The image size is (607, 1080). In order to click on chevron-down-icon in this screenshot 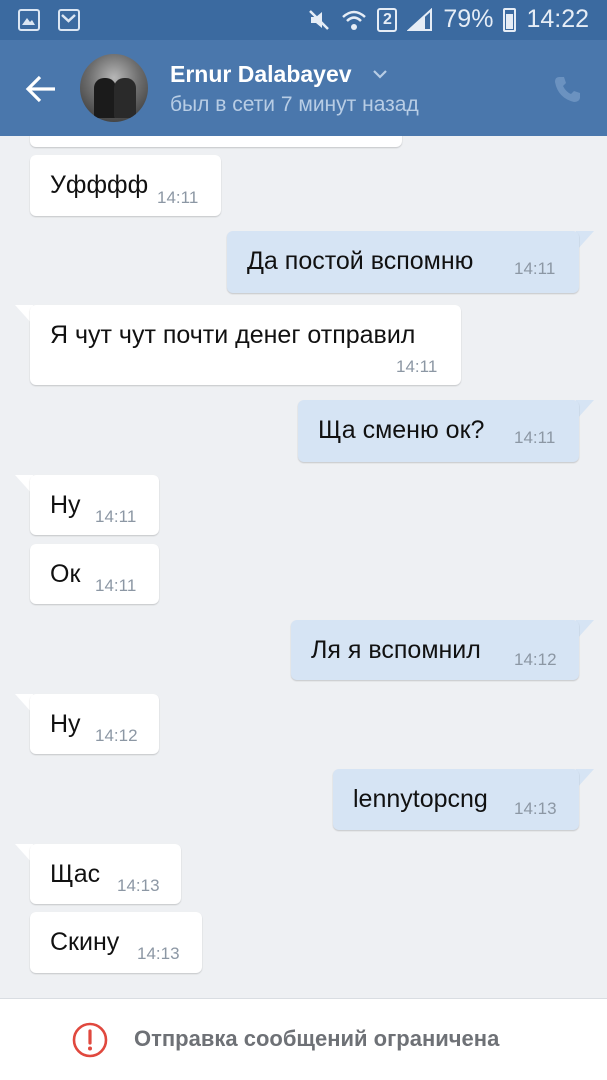, I will do `click(380, 74)`.